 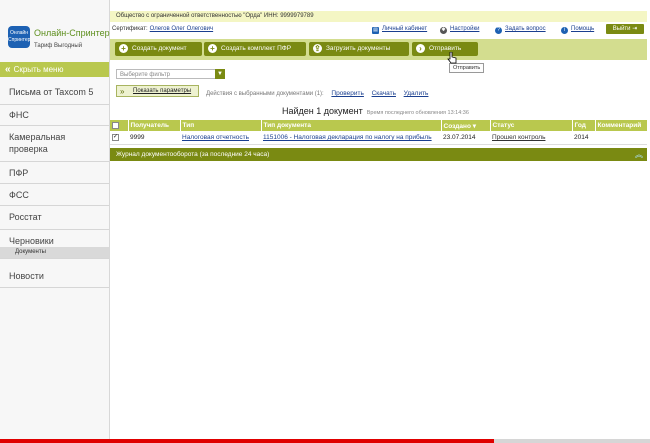 What do you see at coordinates (130, 29) in the screenshot?
I see `certificate-label: Сертификат:` at bounding box center [130, 29].